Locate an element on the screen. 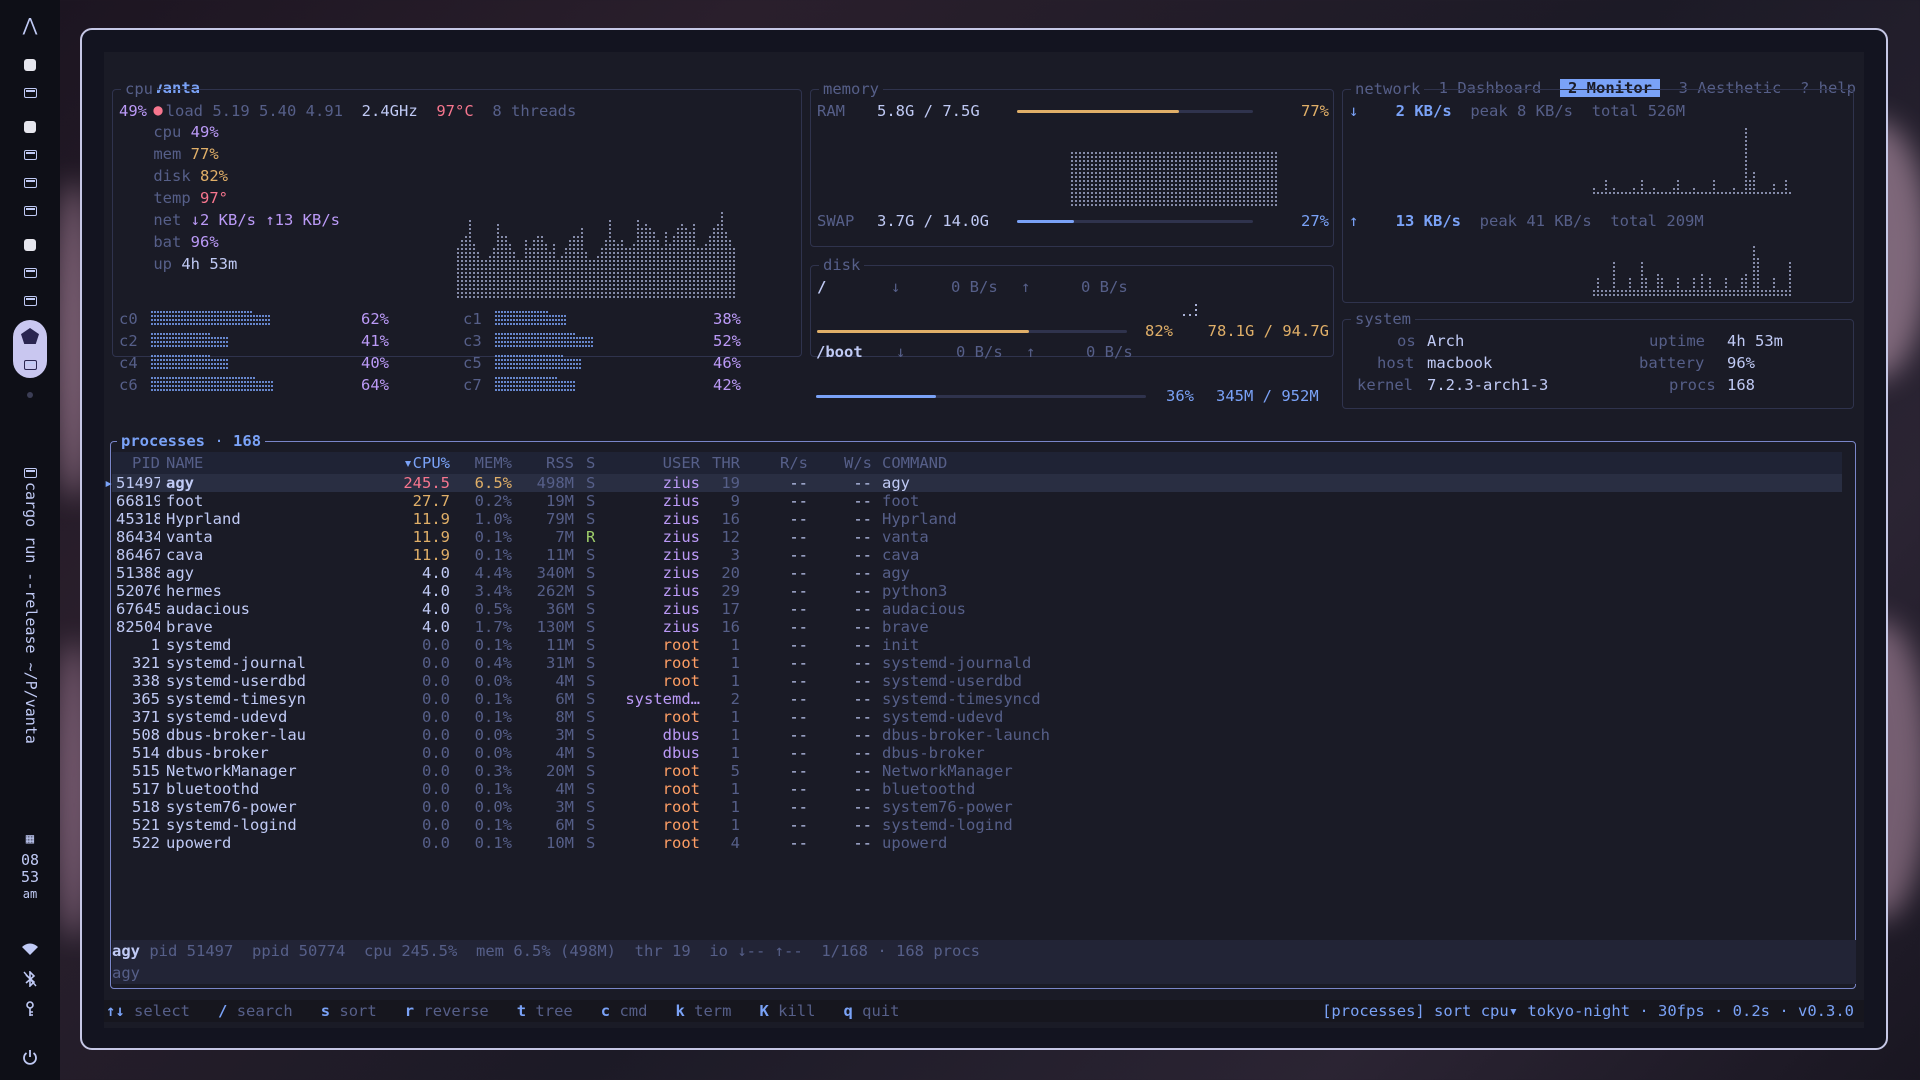 The width and height of the screenshot is (1920, 1080). column-header-rs: R/s is located at coordinates (776, 463).